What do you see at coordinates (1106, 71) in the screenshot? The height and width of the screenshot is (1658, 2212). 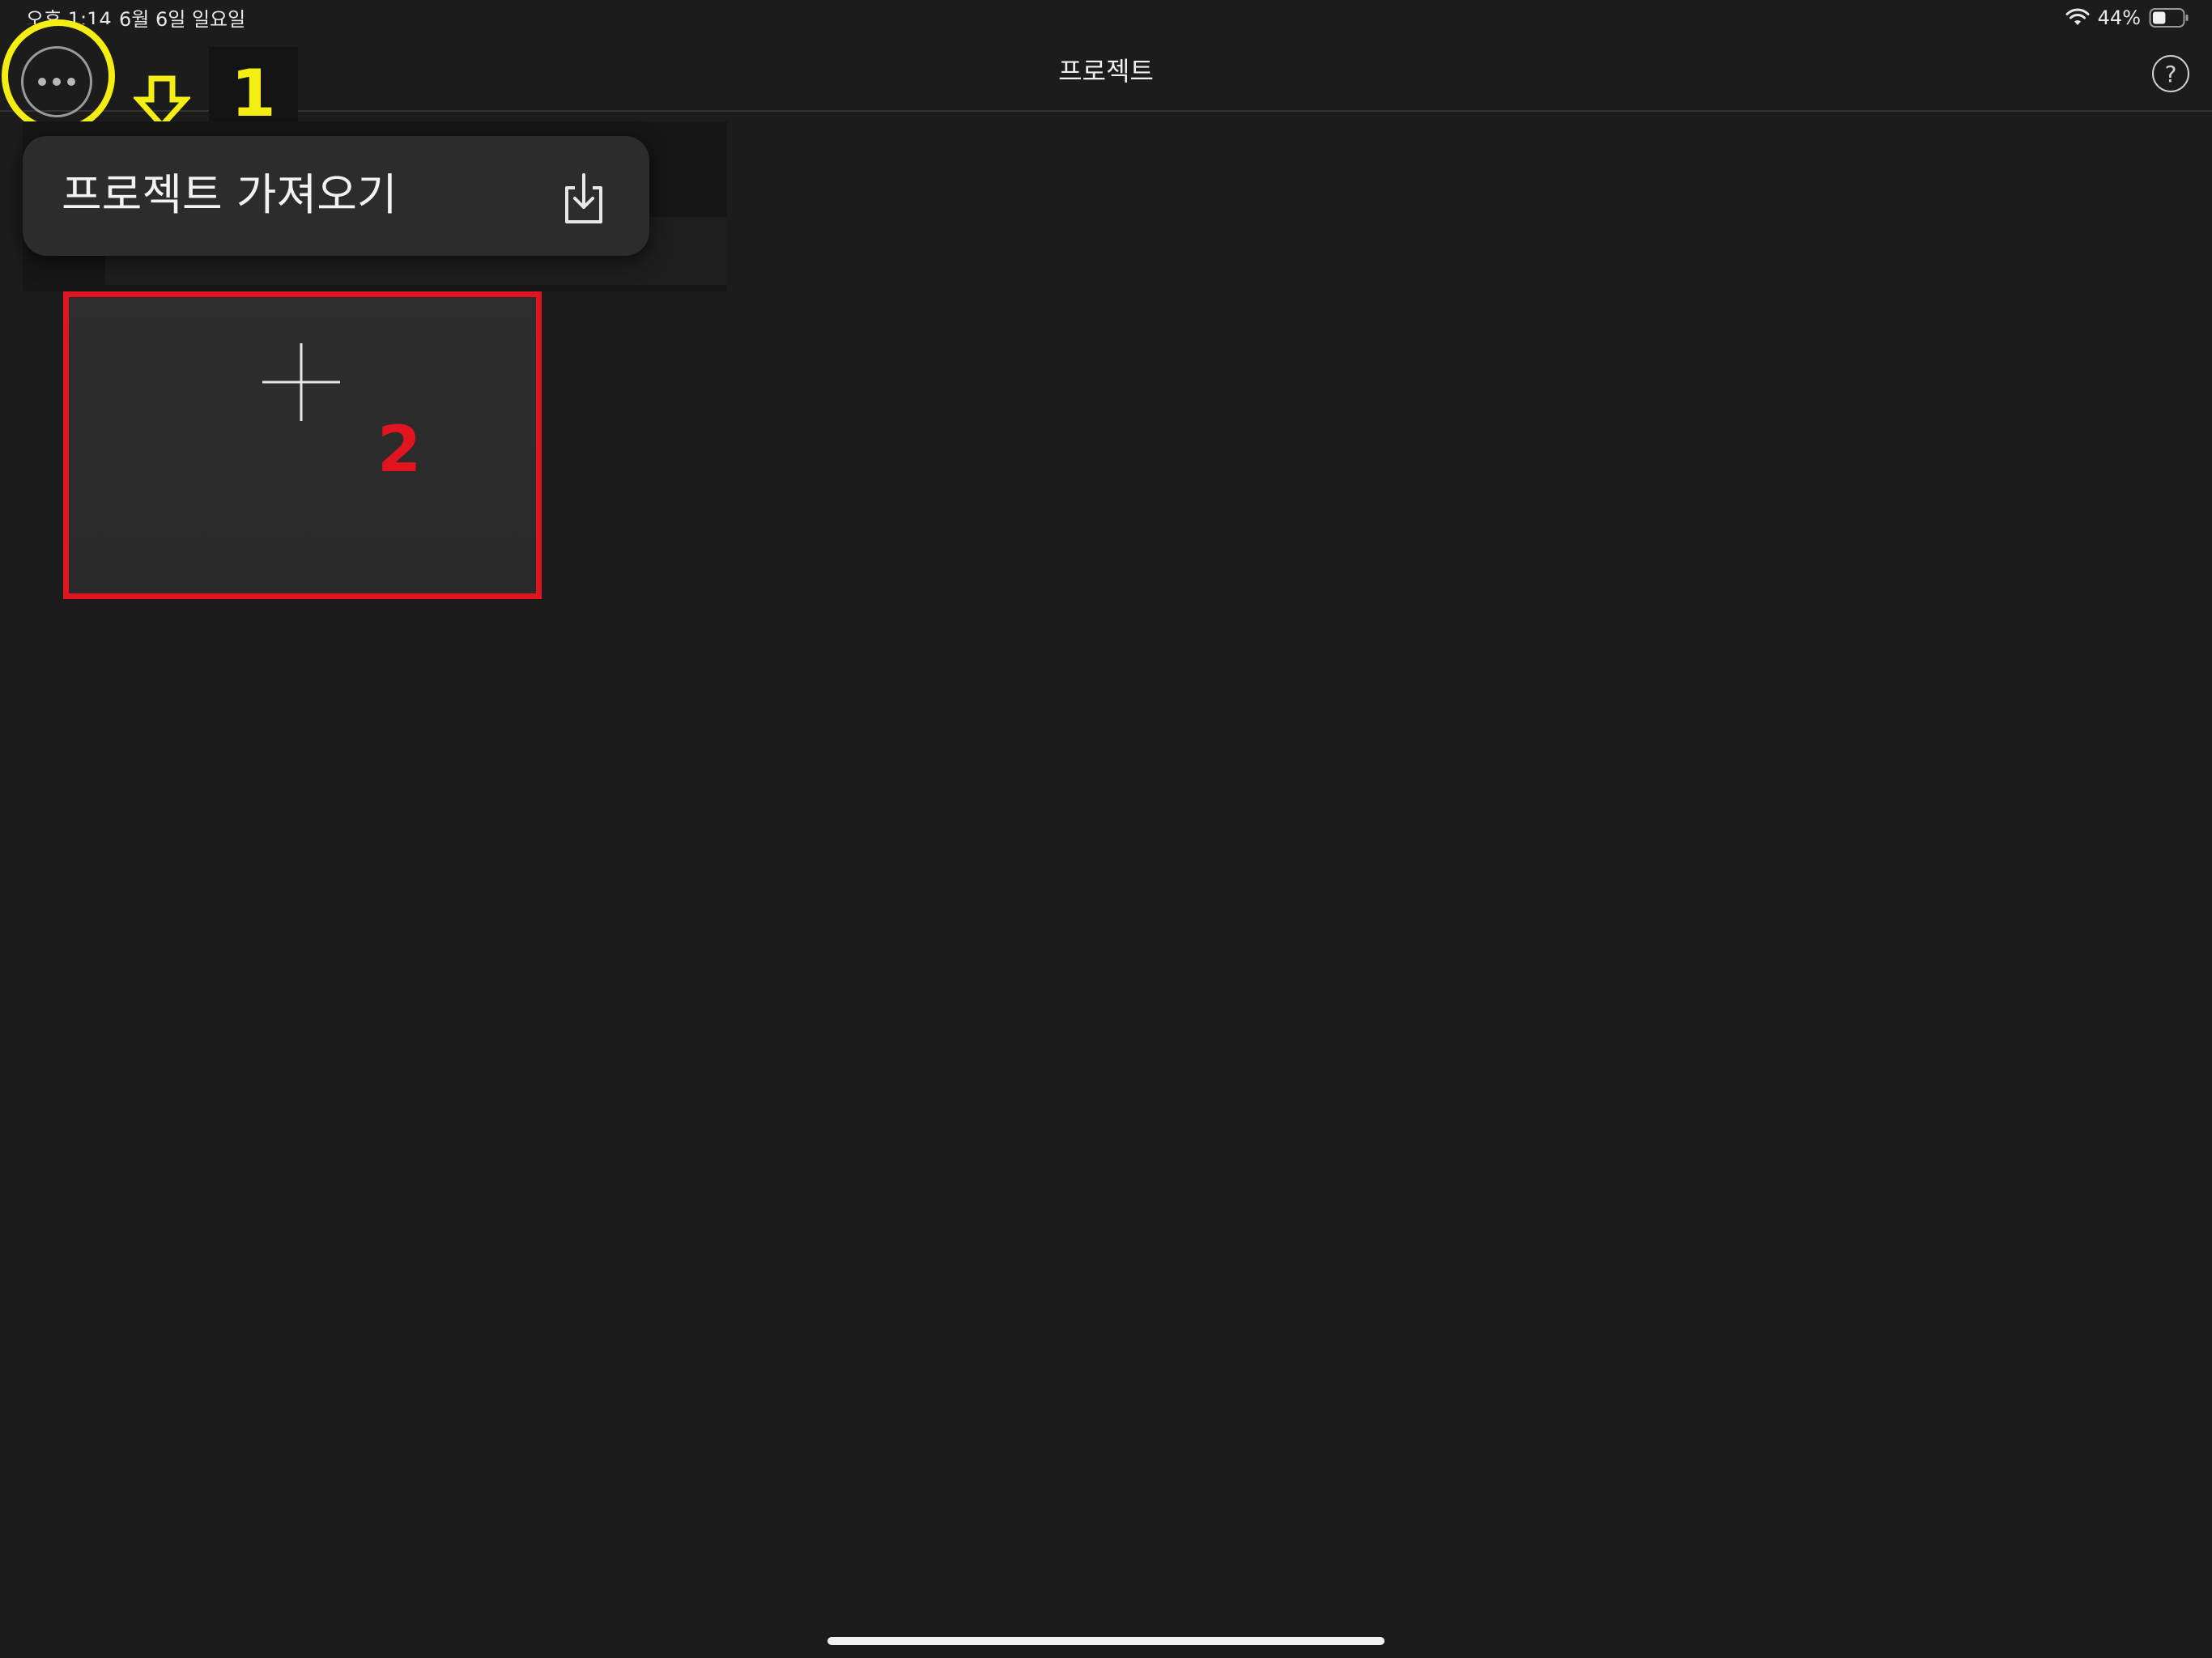 I see `page-title: 프로젝트` at bounding box center [1106, 71].